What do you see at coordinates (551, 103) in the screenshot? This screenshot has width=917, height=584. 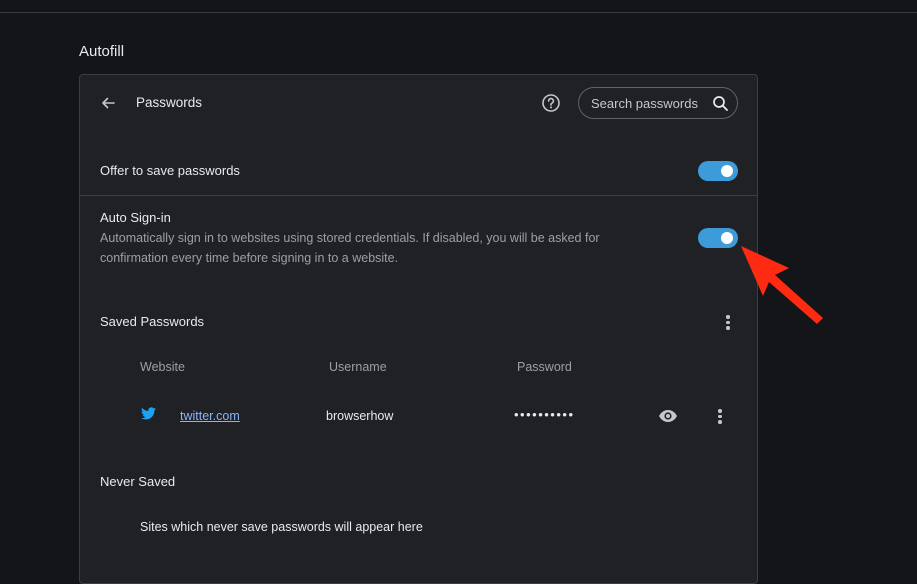 I see `help-circle-icon` at bounding box center [551, 103].